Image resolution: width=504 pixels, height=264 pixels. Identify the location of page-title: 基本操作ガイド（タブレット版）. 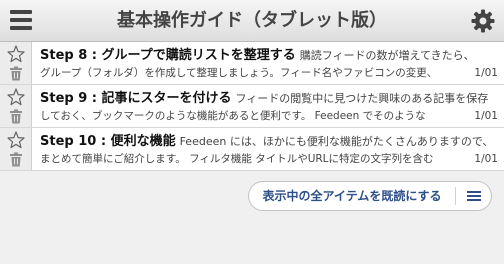
(252, 20).